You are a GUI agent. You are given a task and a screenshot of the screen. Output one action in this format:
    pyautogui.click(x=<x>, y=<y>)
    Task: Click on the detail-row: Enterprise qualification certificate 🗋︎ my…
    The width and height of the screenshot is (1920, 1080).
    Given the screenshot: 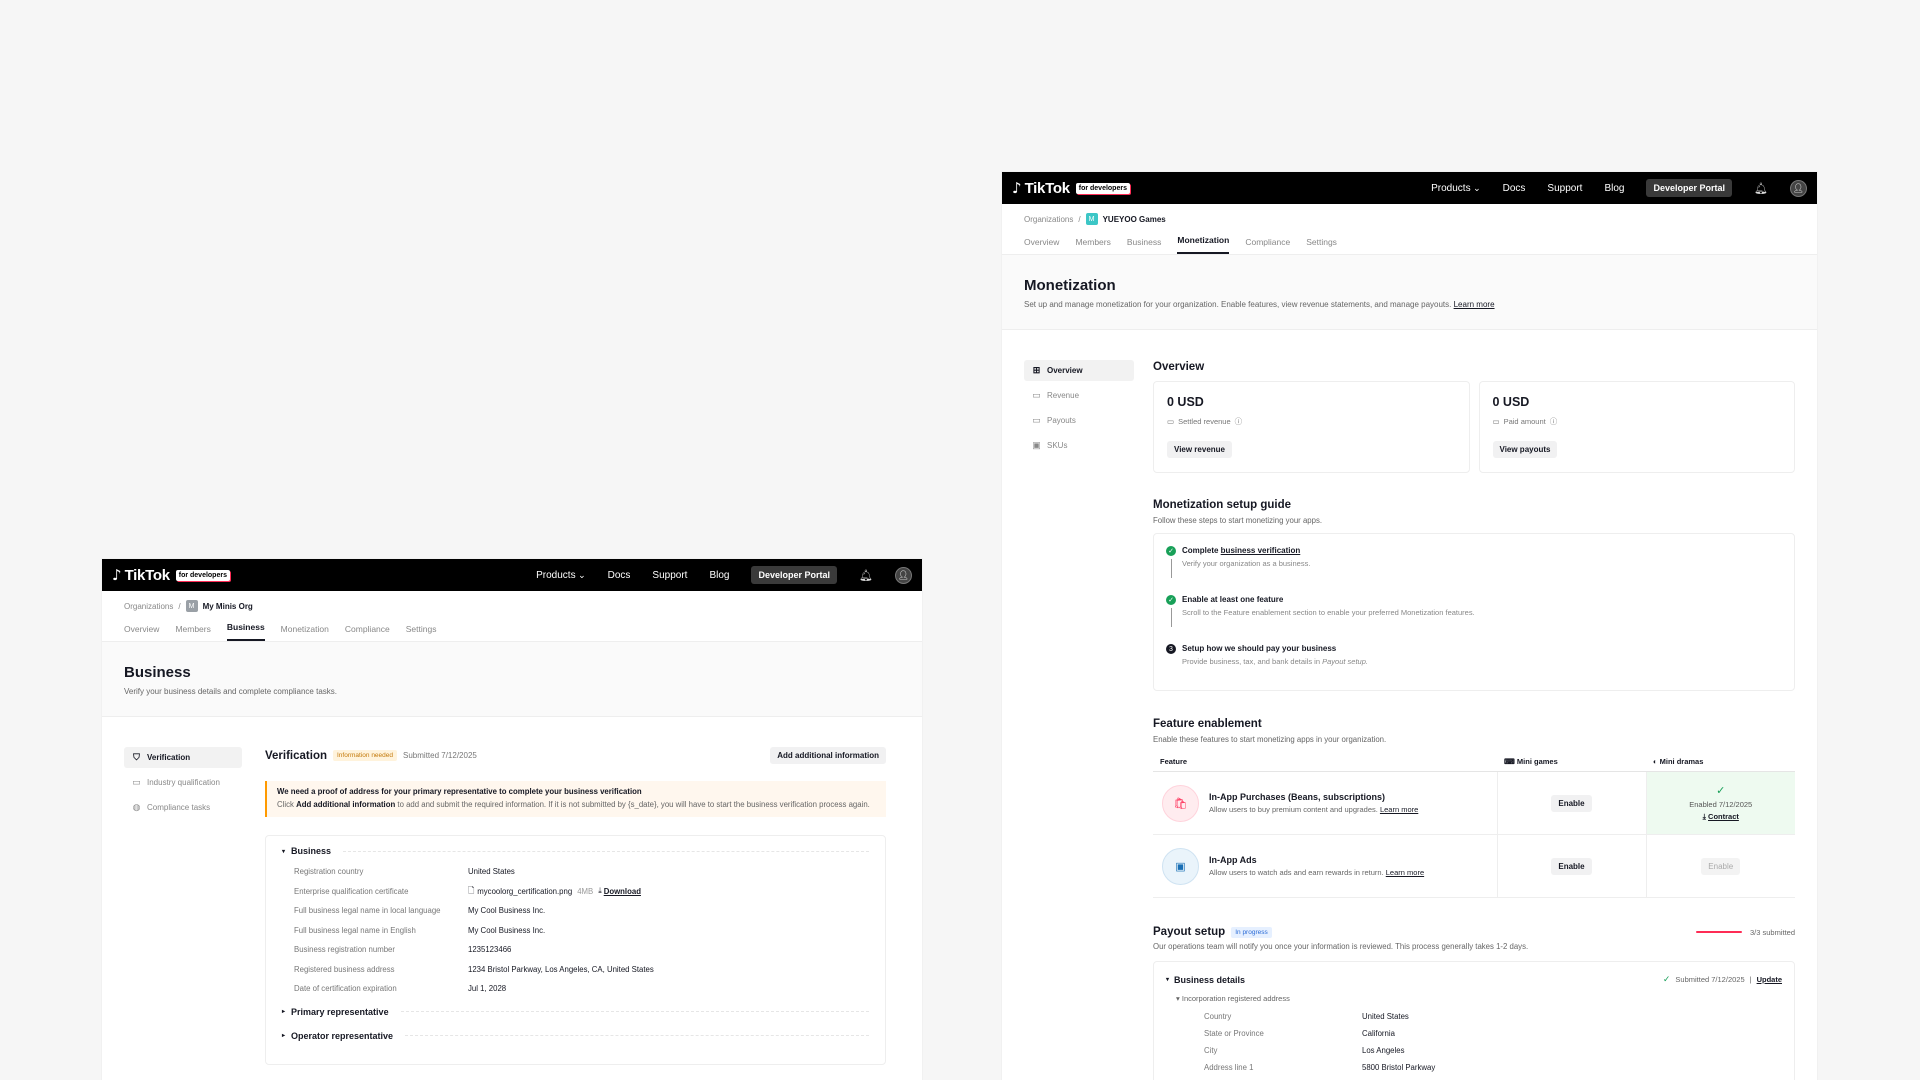 What is the action you would take?
    pyautogui.click(x=575, y=892)
    